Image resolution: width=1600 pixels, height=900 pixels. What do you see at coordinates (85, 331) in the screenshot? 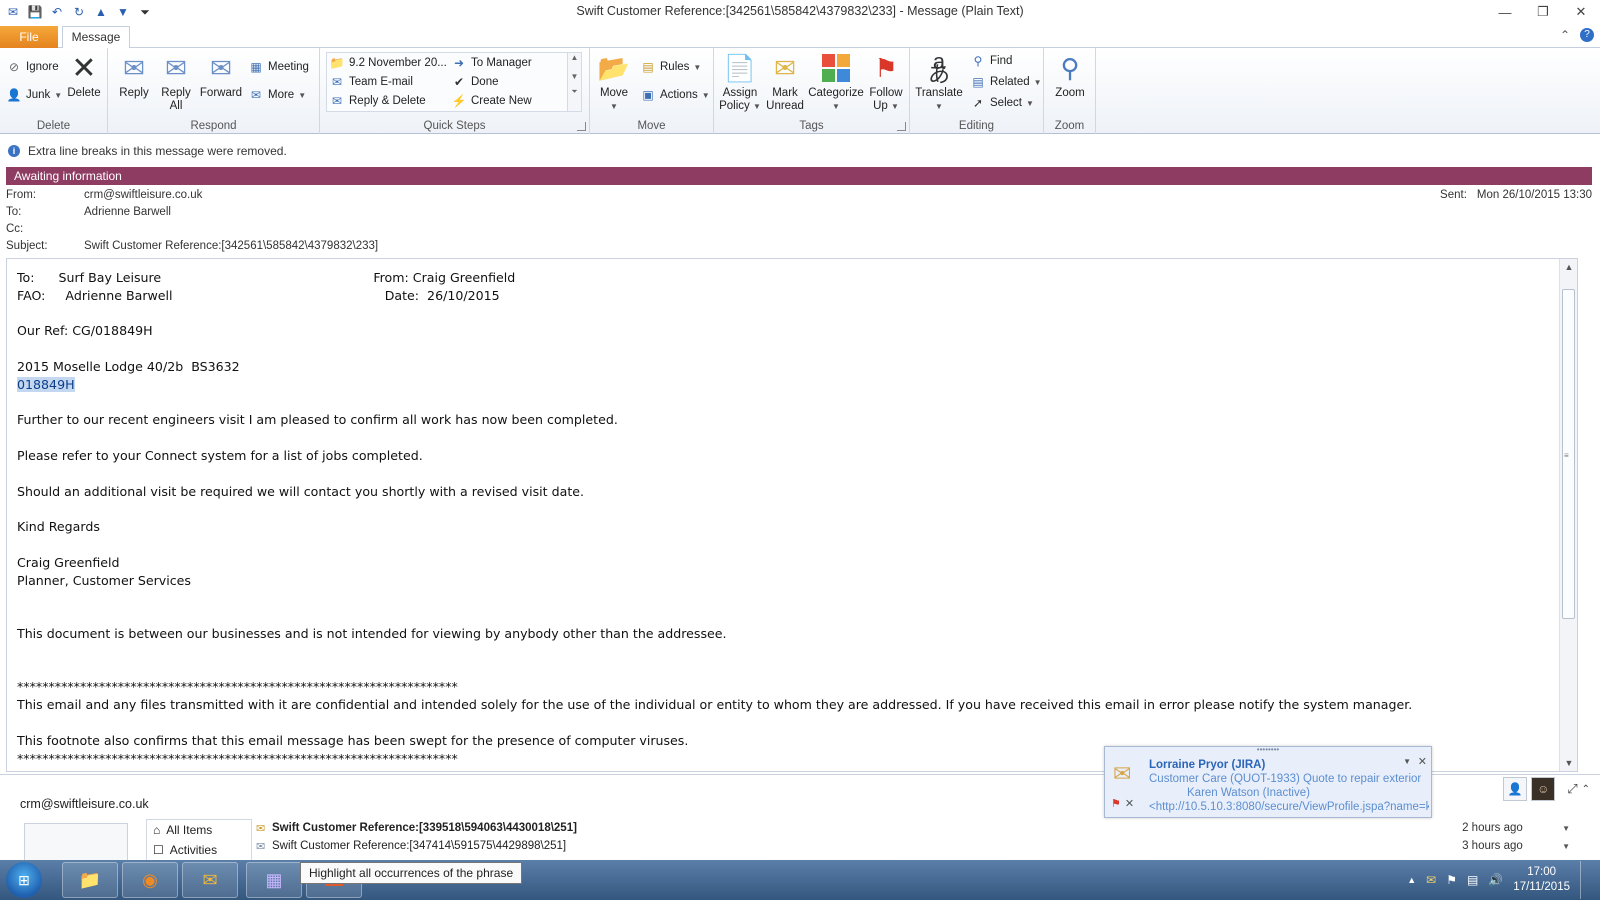
I see `body-line: Our Ref: CG/018849H` at bounding box center [85, 331].